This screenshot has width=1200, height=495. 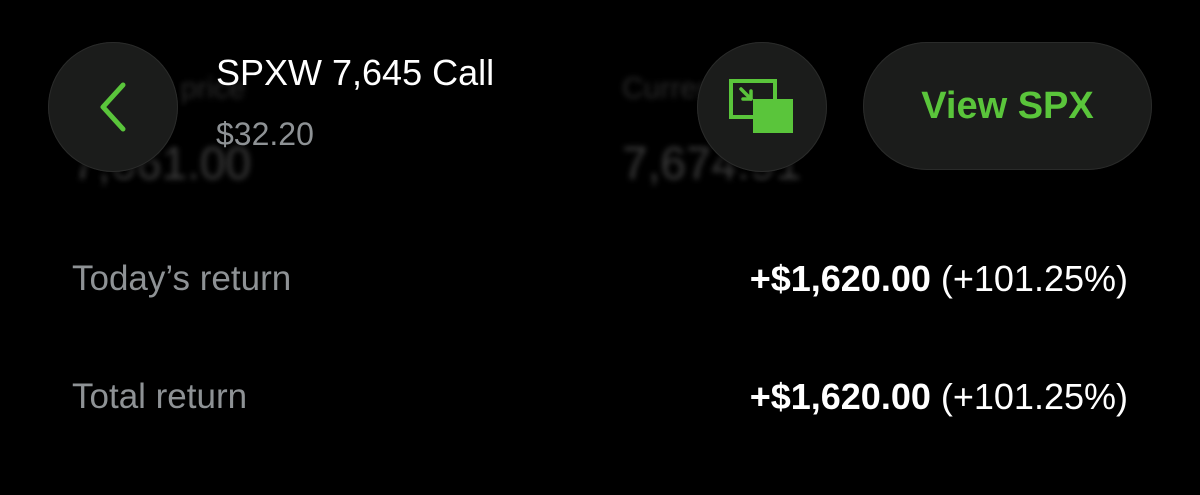 What do you see at coordinates (939, 397) in the screenshot?
I see `total-return-value: +$1,620.00 (+101.25%)` at bounding box center [939, 397].